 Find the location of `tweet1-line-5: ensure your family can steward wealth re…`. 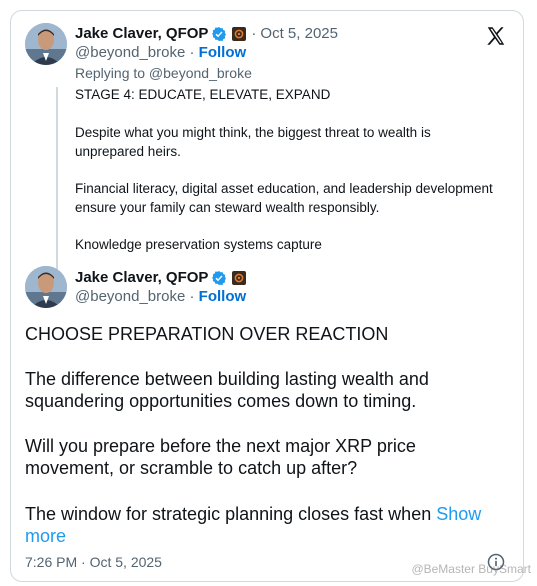

tweet1-line-5: ensure your family can steward wealth re… is located at coordinates (227, 207).